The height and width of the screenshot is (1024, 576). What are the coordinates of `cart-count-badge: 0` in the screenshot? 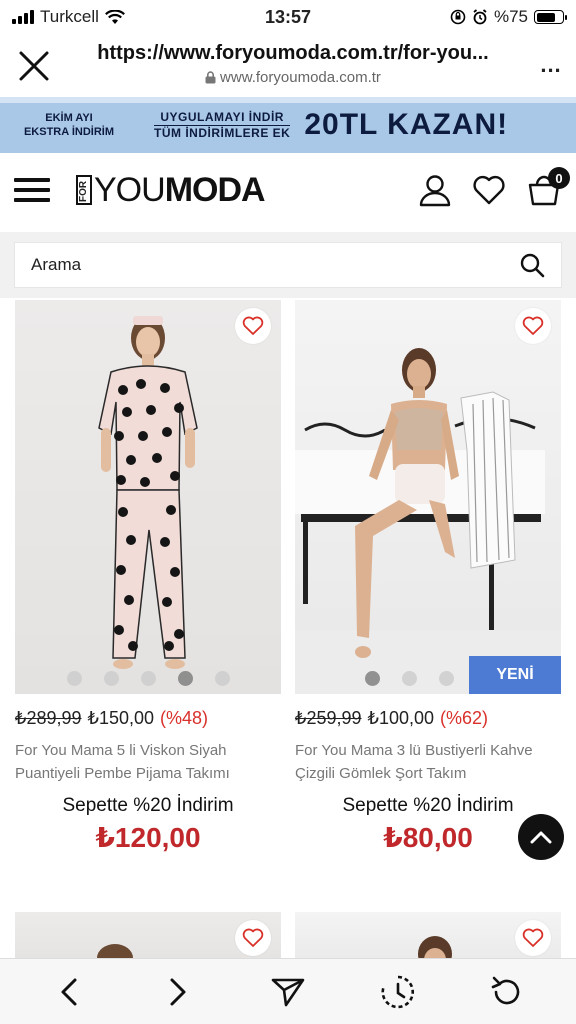 It's located at (559, 178).